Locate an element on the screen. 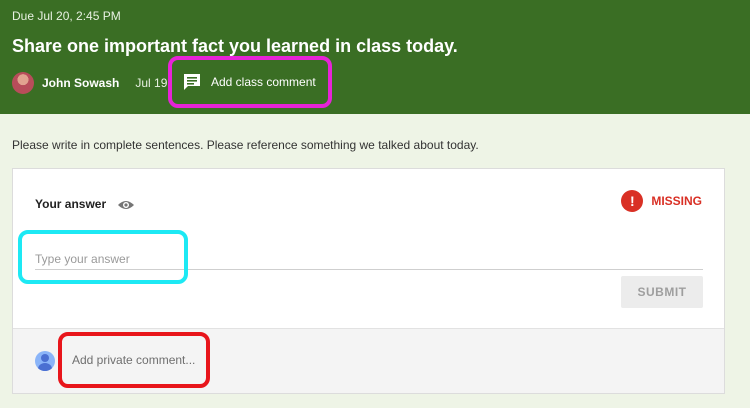 The height and width of the screenshot is (408, 750). your-answer-label: Your answer is located at coordinates (71, 204).